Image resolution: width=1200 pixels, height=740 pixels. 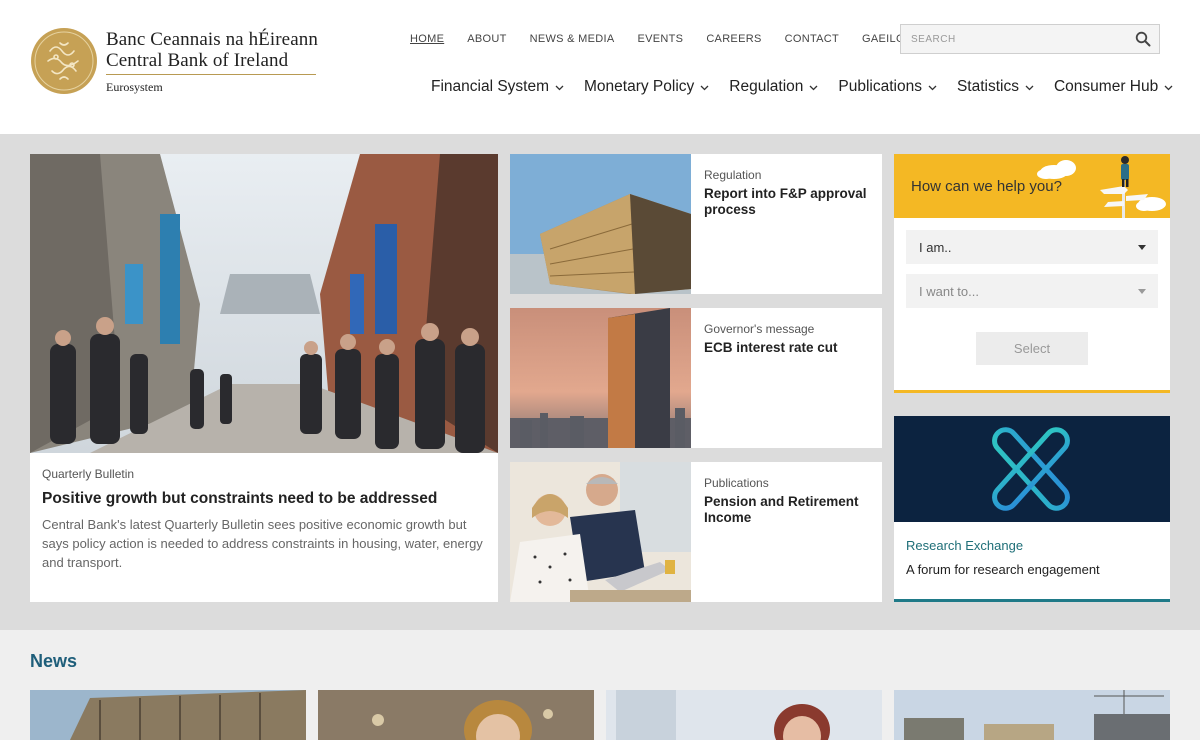 What do you see at coordinates (766, 86) in the screenshot?
I see `nav-label: Regulation` at bounding box center [766, 86].